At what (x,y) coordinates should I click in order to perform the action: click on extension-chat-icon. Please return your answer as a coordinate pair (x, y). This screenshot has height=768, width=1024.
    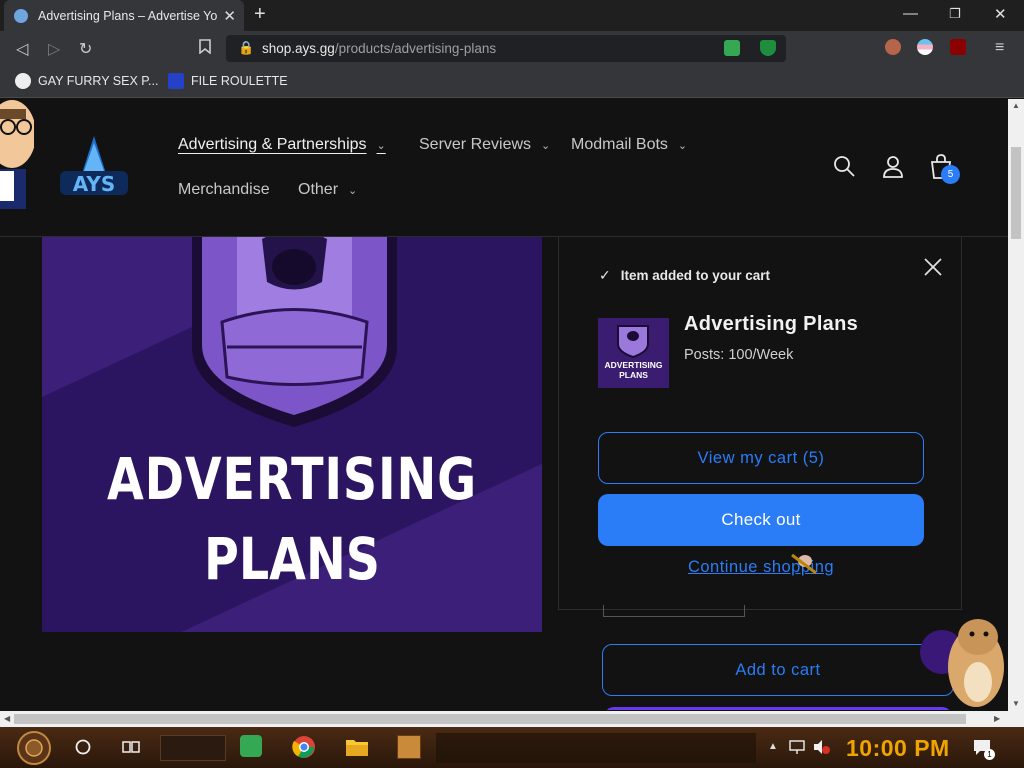
    Looking at the image, I should click on (732, 48).